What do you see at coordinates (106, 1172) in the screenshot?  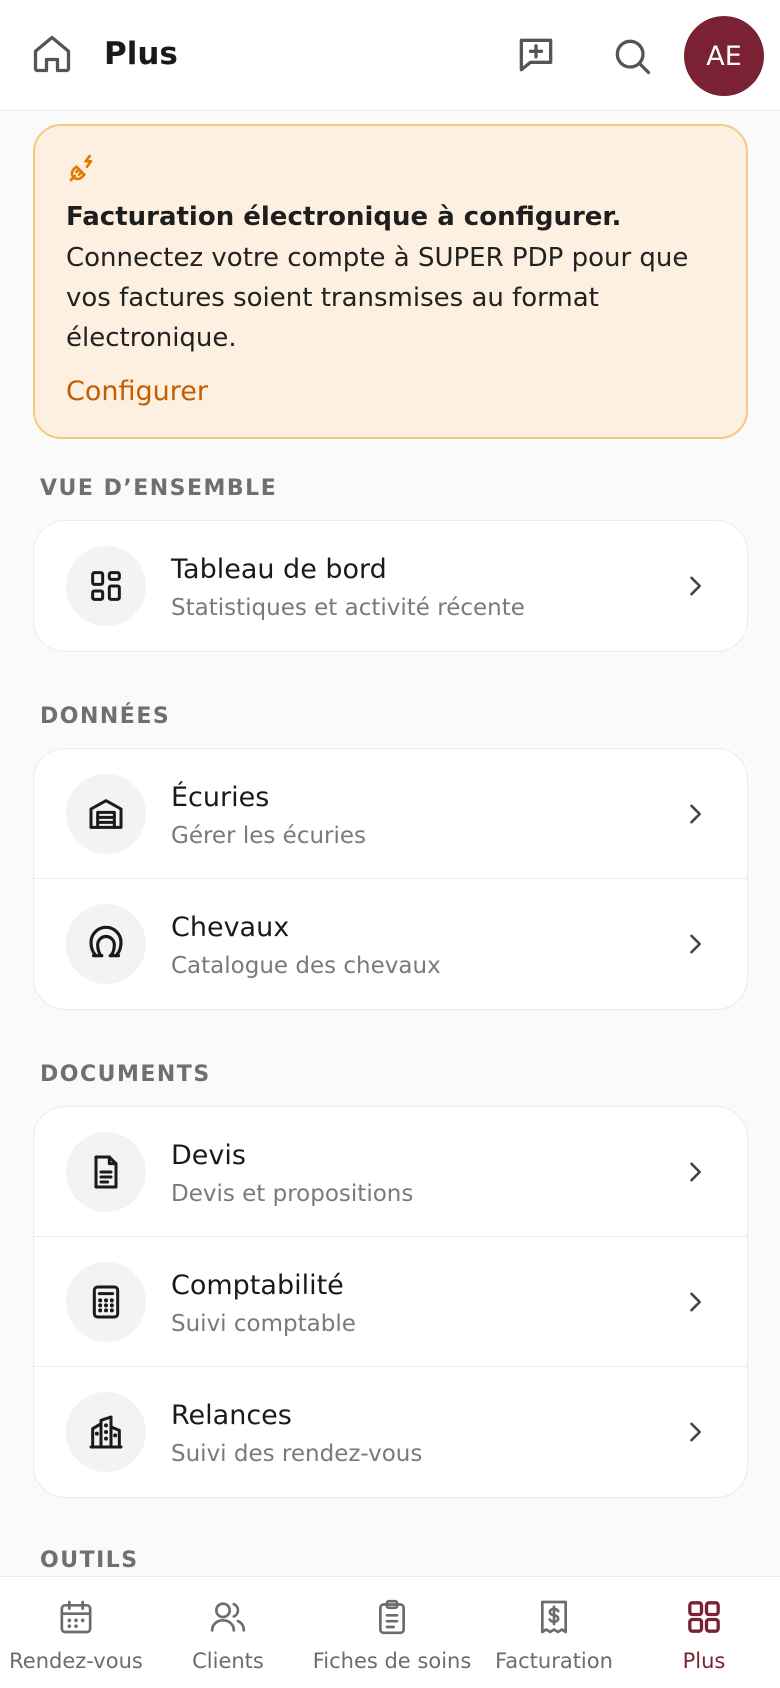 I see `document-icon` at bounding box center [106, 1172].